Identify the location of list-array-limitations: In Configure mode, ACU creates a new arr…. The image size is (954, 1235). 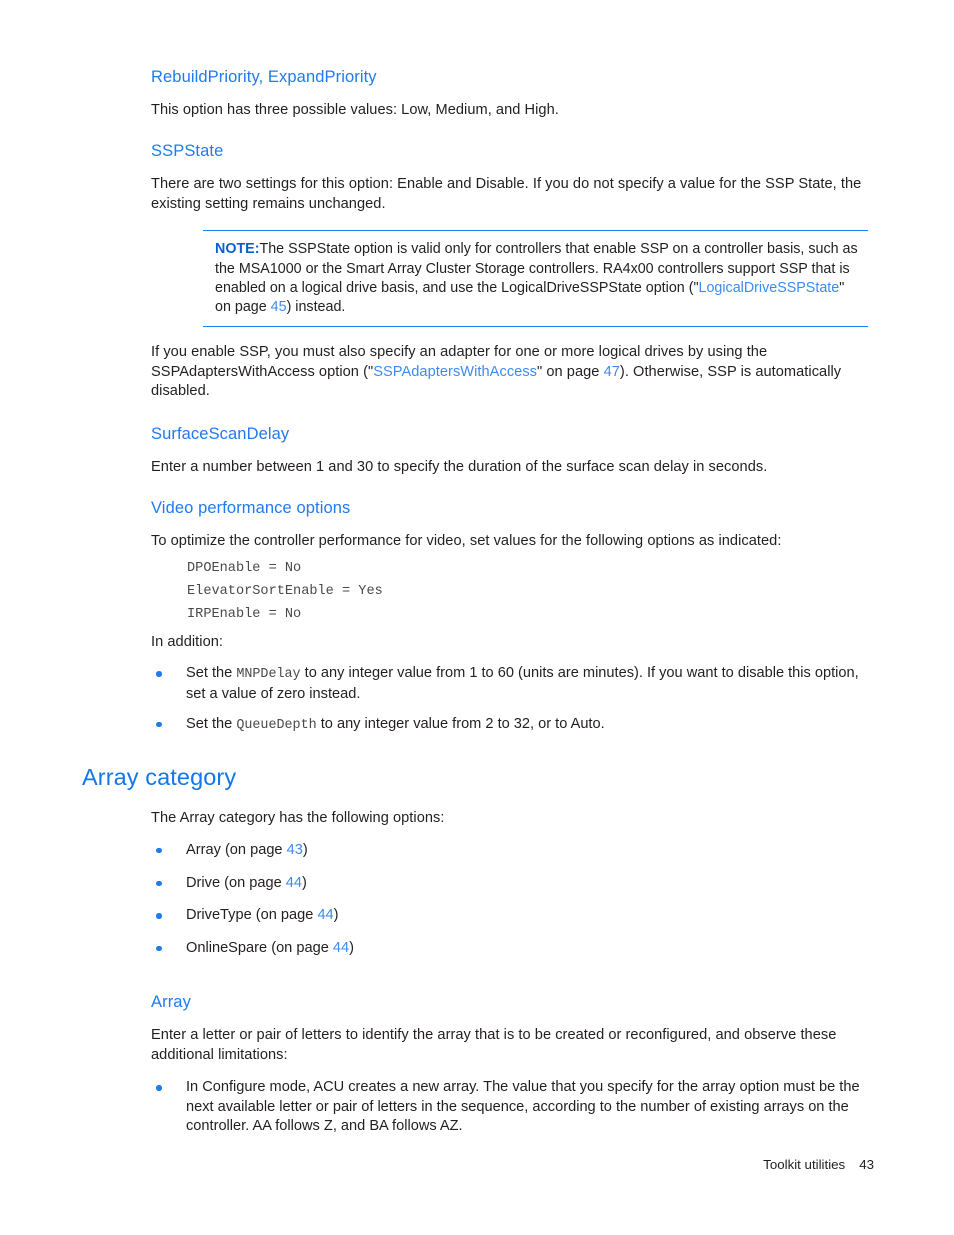
(511, 1107).